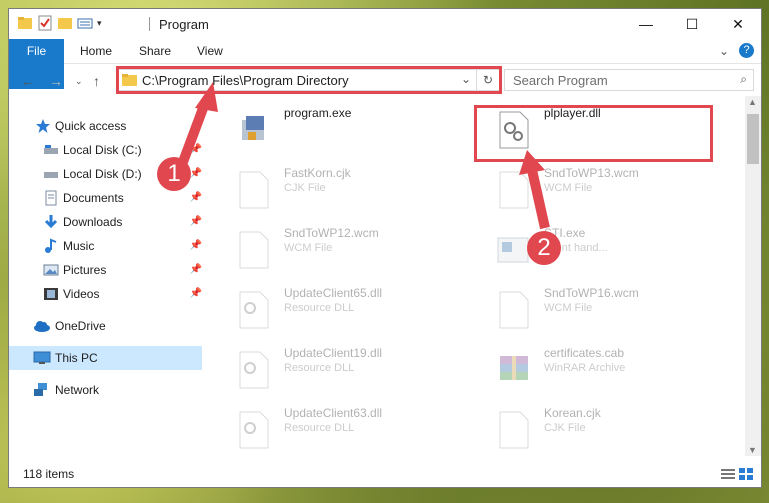 The image size is (769, 503). What do you see at coordinates (594, 369) in the screenshot?
I see `file-item: certificates.cab WinRAR Archive` at bounding box center [594, 369].